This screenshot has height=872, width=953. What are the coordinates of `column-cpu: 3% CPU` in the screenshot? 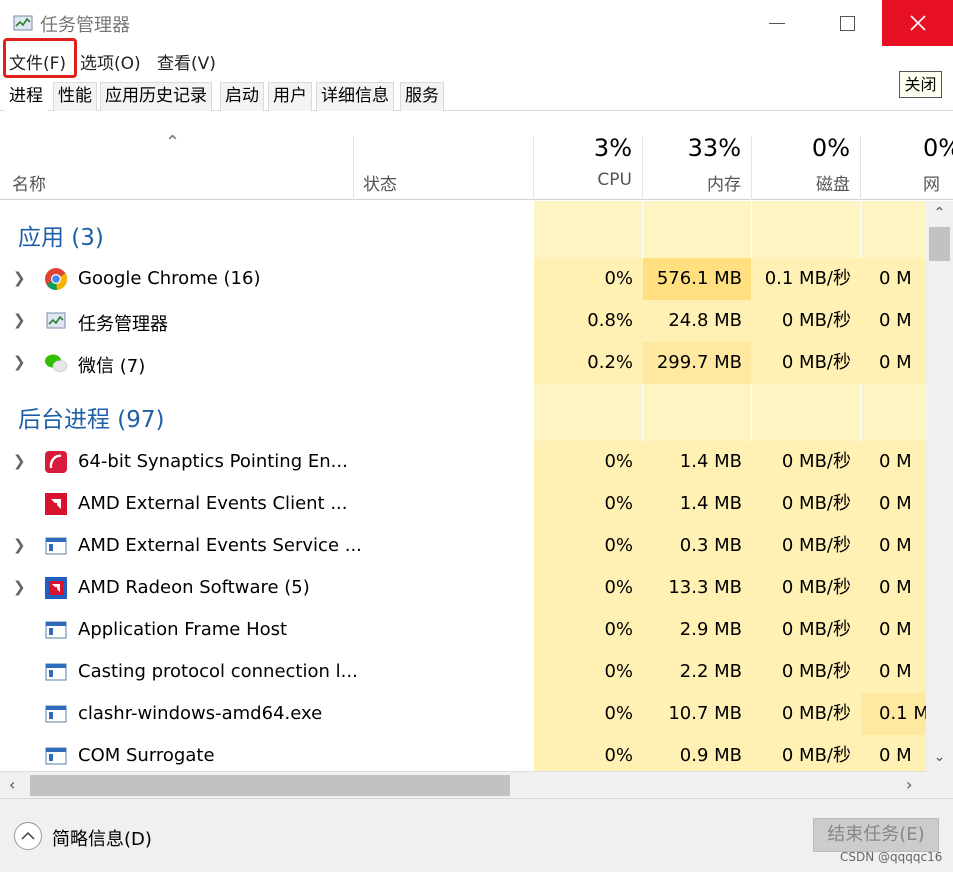 It's located at (588, 156).